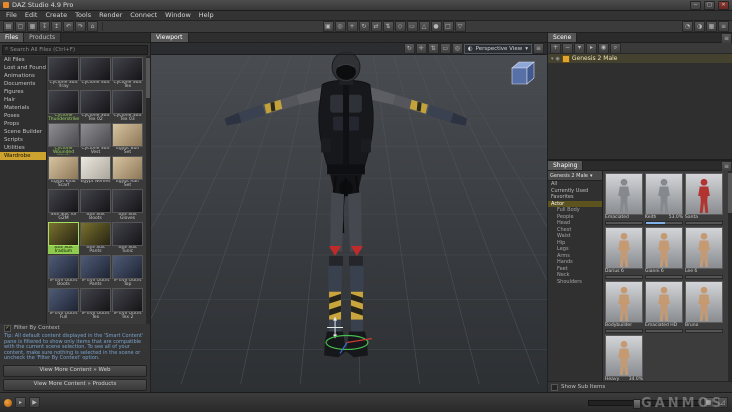 The image size is (732, 412). What do you see at coordinates (352, 26) in the screenshot?
I see `universal-tool-icon: +` at bounding box center [352, 26].